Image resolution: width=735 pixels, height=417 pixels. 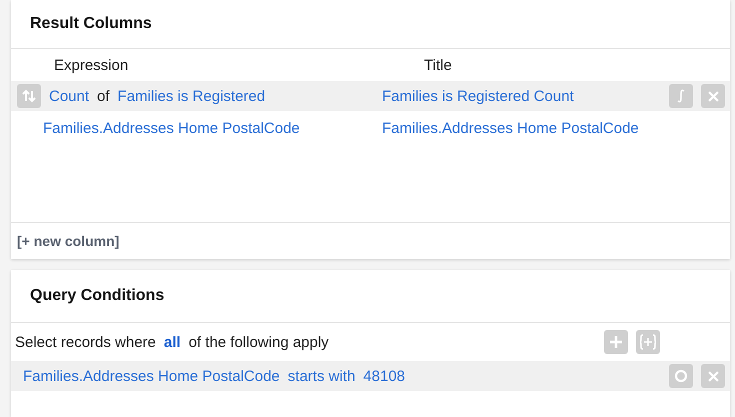 I want to click on title-link: Families is Registered Count, so click(x=478, y=96).